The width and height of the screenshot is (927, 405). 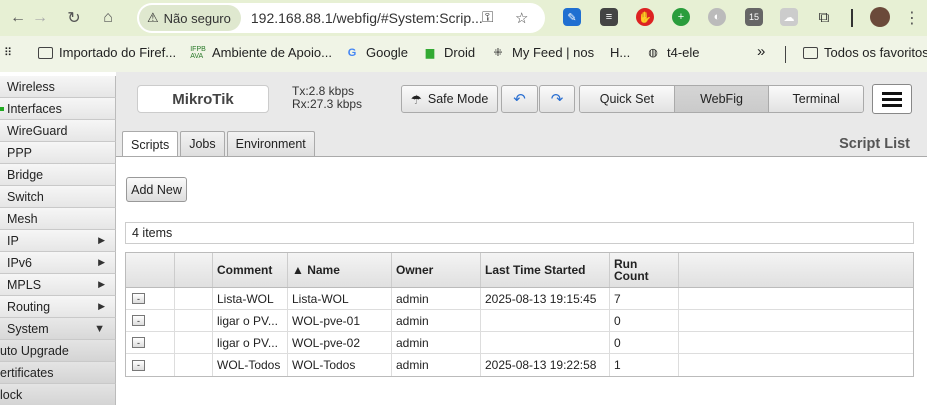 What do you see at coordinates (58, 285) in the screenshot?
I see `sidebar-item-mpls: MPLS ▶` at bounding box center [58, 285].